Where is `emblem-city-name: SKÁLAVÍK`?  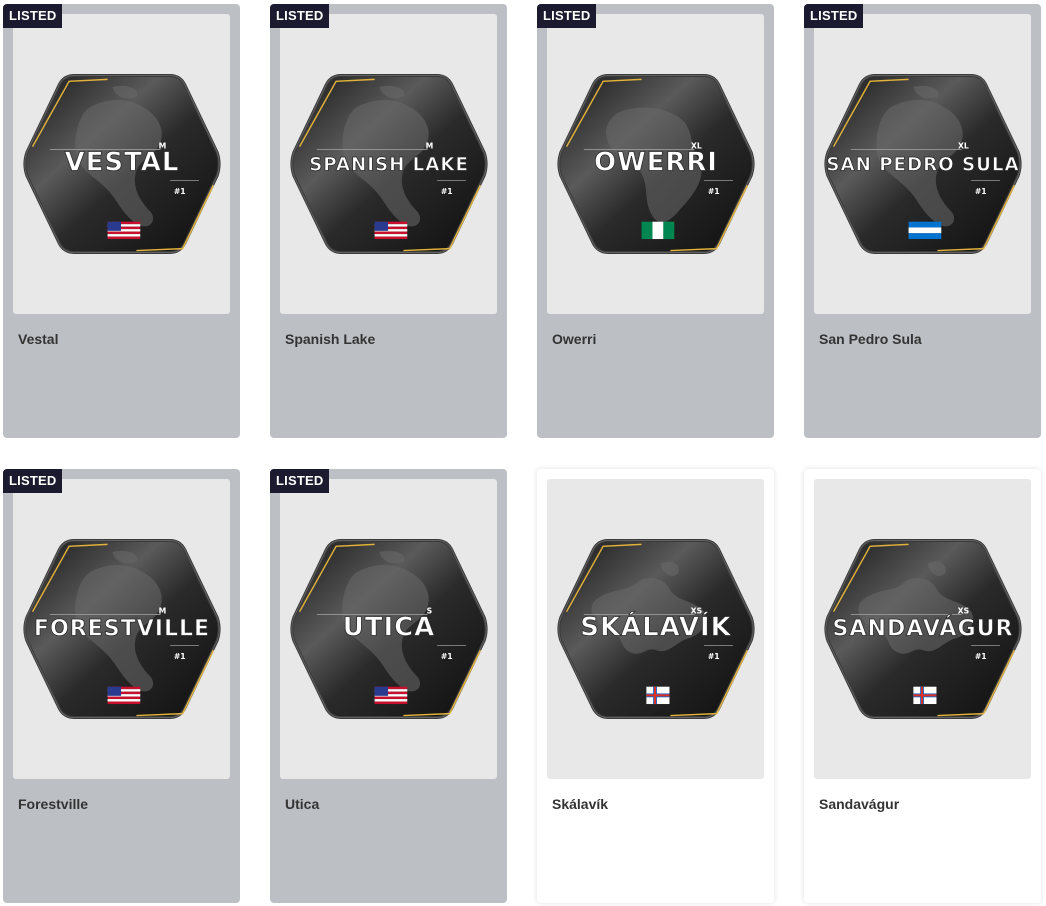
emblem-city-name: SKÁLAVÍK is located at coordinates (655, 627).